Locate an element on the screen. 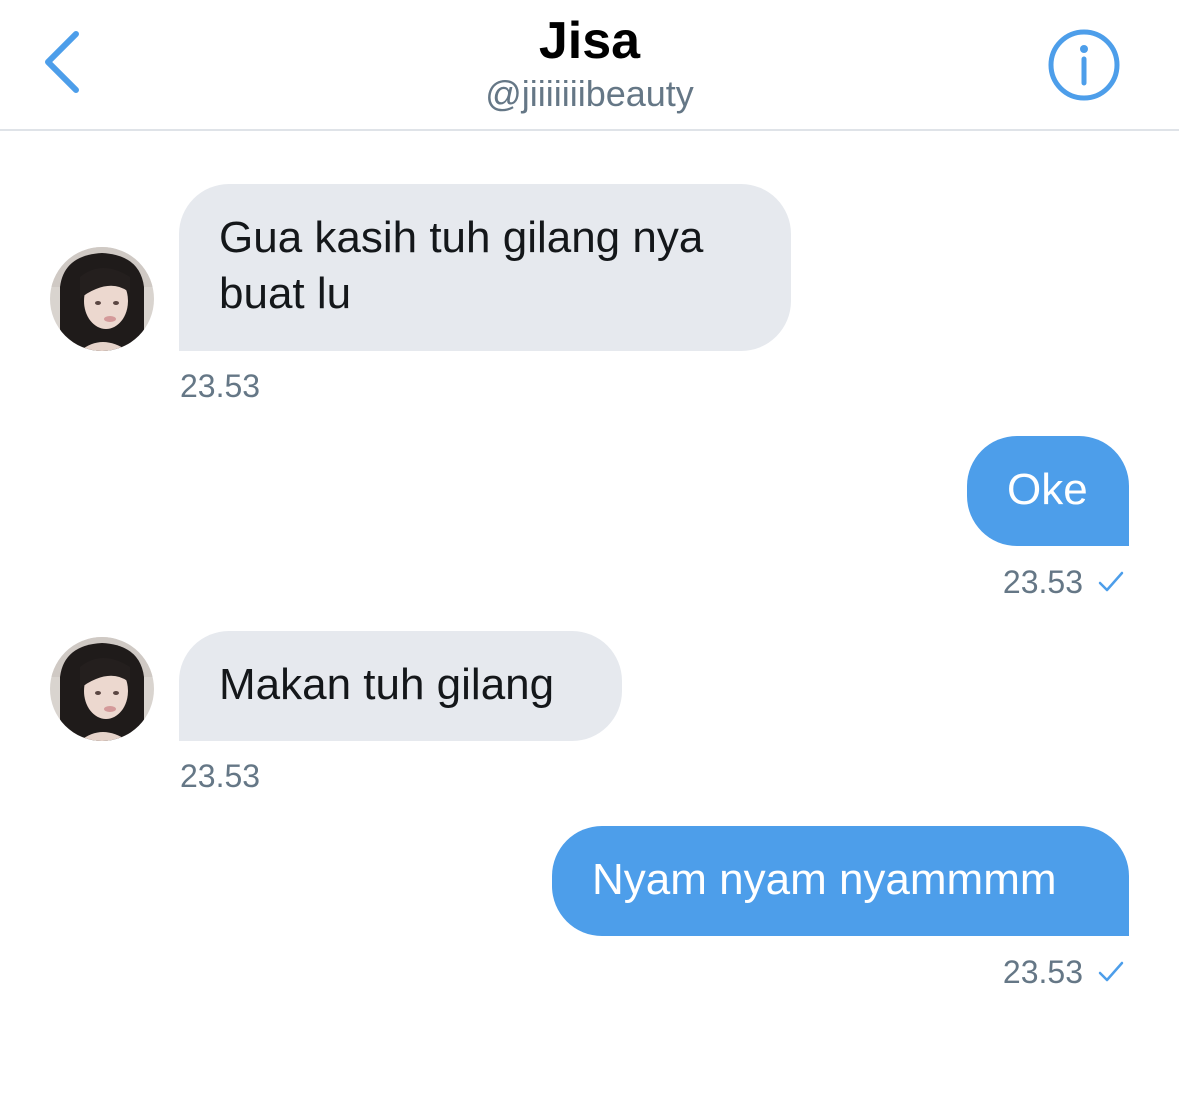 The width and height of the screenshot is (1179, 1109). message-bubble-outgoing: Oke is located at coordinates (1048, 491).